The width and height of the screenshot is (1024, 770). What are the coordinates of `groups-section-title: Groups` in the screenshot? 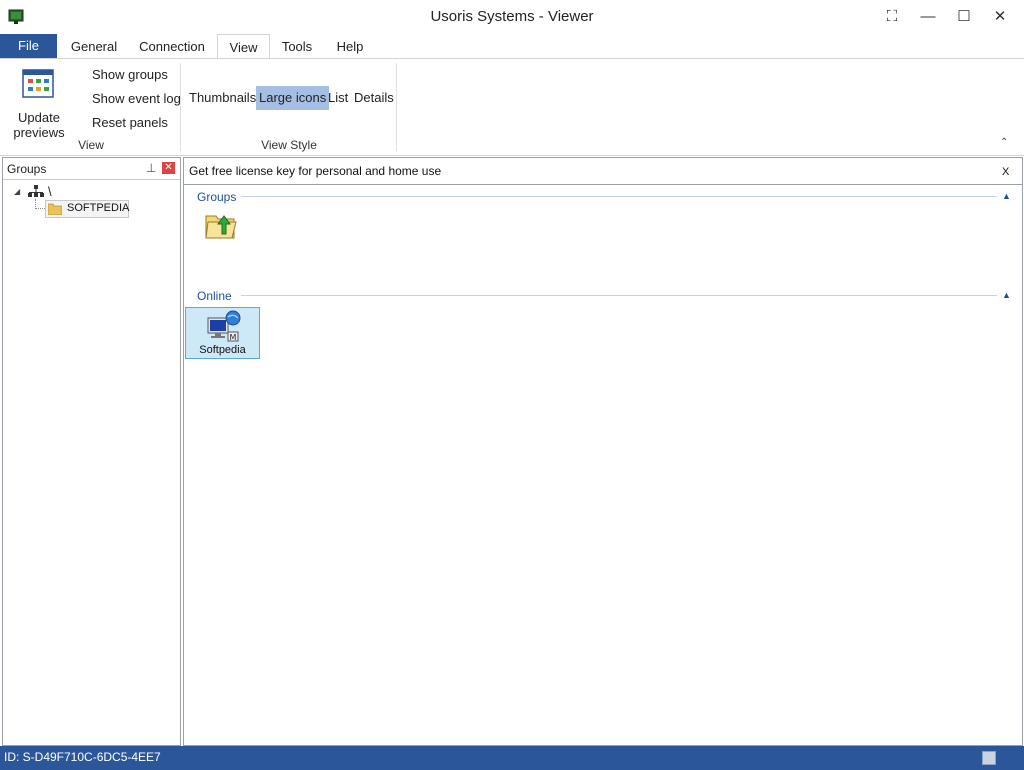 It's located at (217, 197).